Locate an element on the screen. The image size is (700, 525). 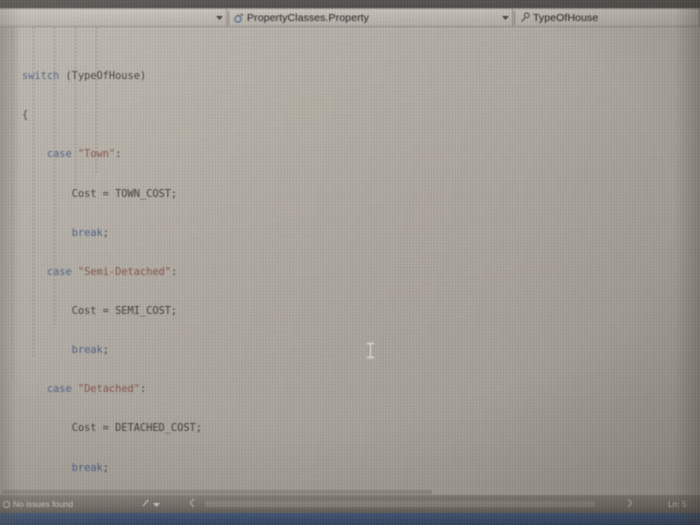
info-circle-icon is located at coordinates (6, 504).